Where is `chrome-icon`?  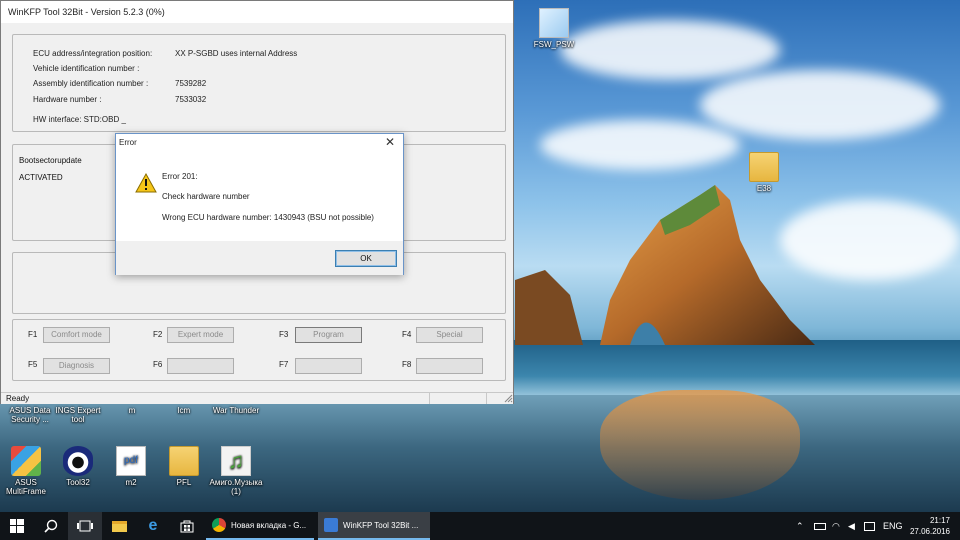 chrome-icon is located at coordinates (219, 525).